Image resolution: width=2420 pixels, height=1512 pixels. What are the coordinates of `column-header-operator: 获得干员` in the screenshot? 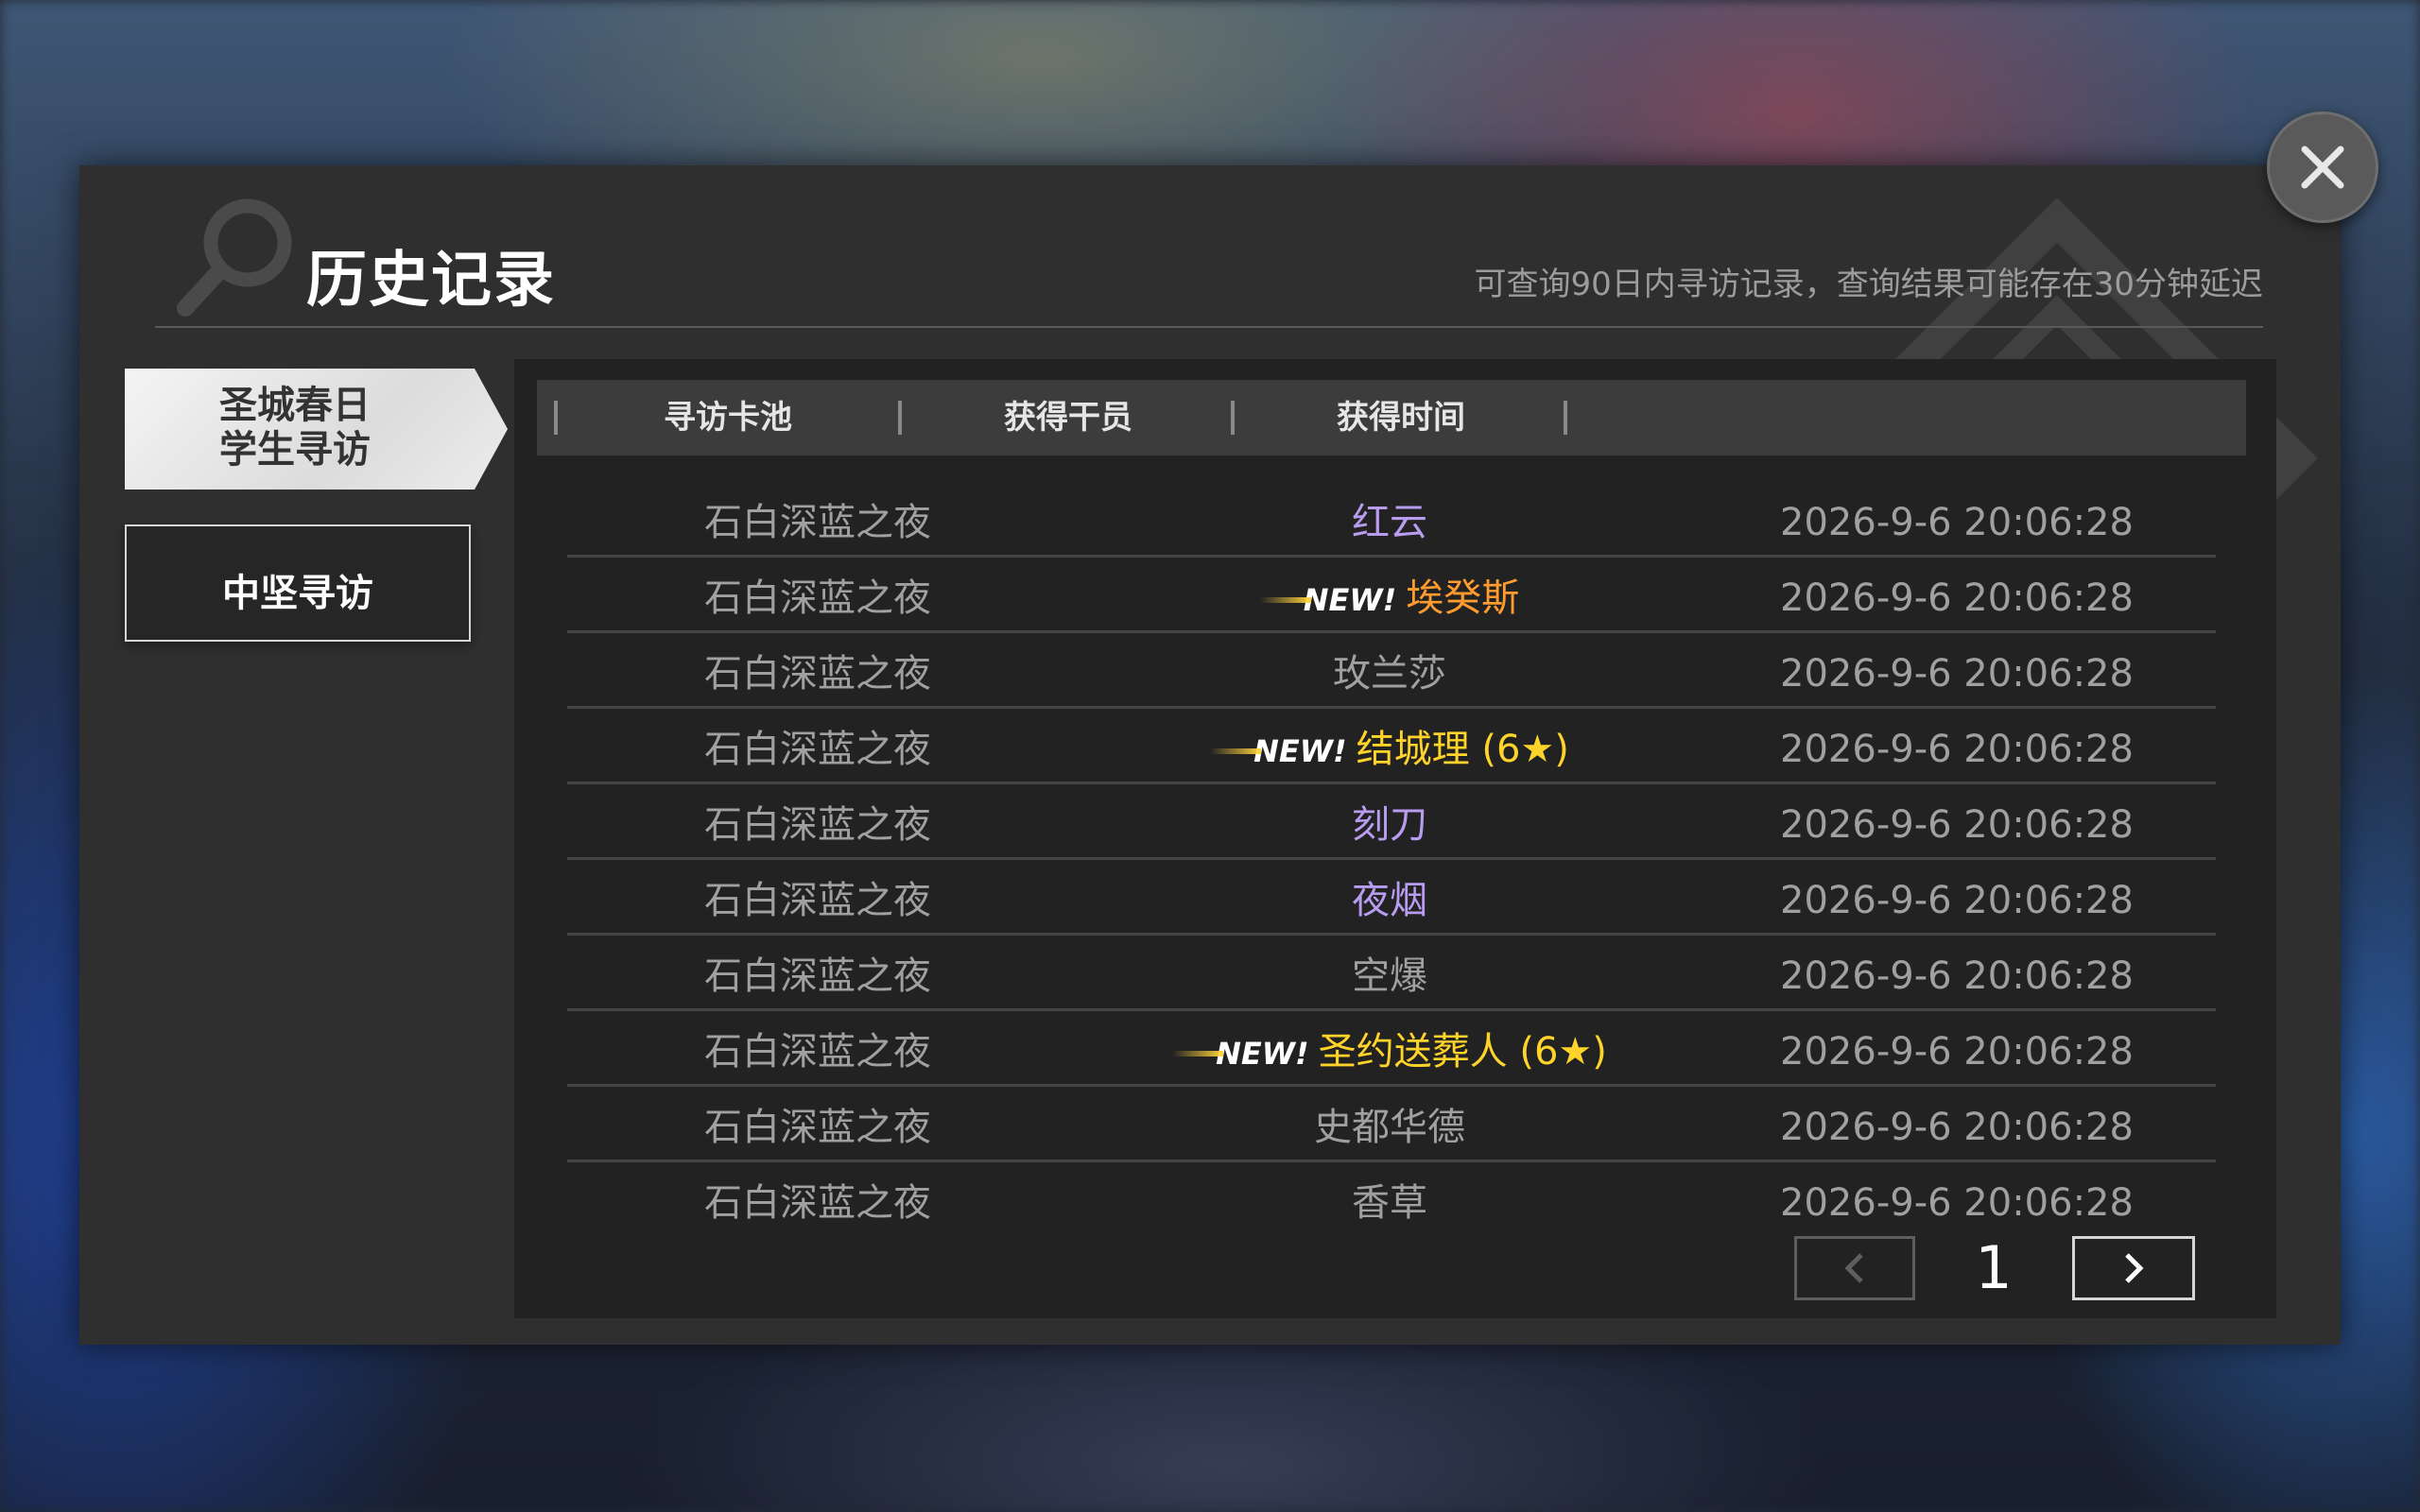 It's located at (1068, 418).